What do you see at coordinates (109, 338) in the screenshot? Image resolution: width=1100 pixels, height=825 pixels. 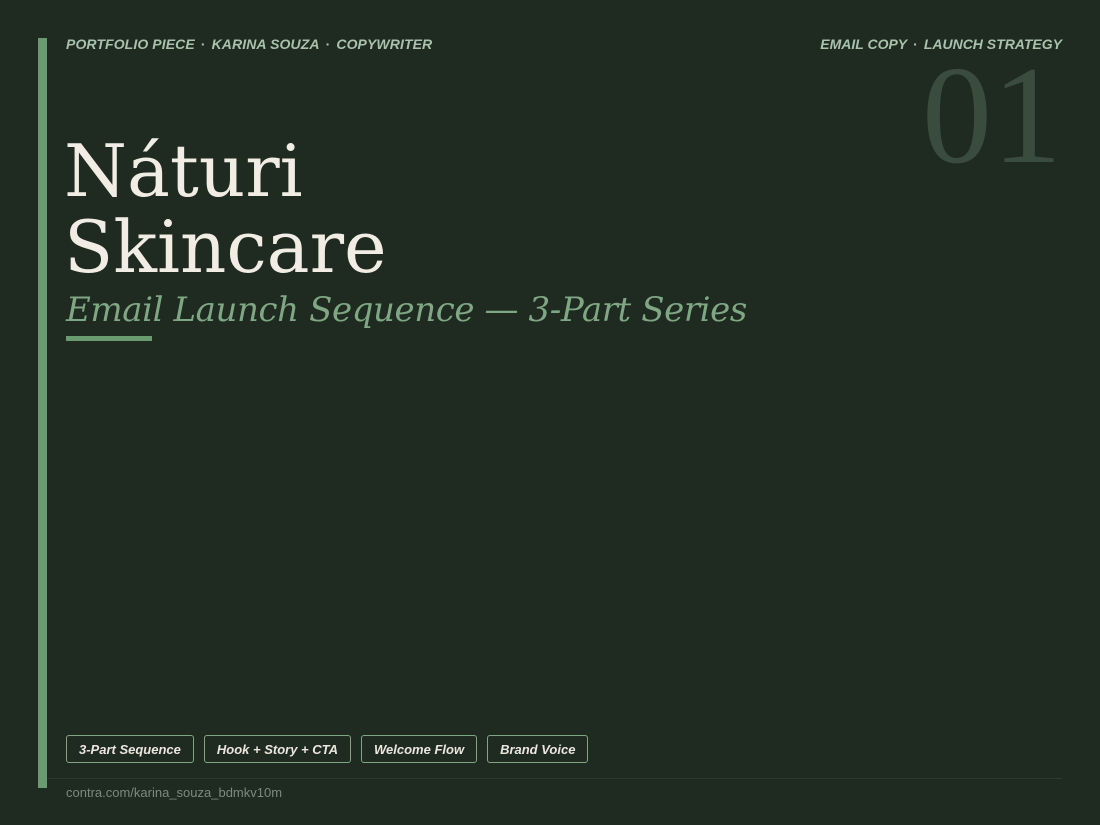 I see `subtitle-underline` at bounding box center [109, 338].